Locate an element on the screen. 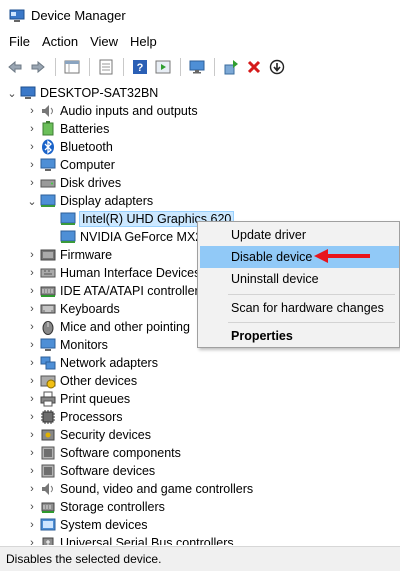  tree-category: › Disk drives is located at coordinates (72, 183).